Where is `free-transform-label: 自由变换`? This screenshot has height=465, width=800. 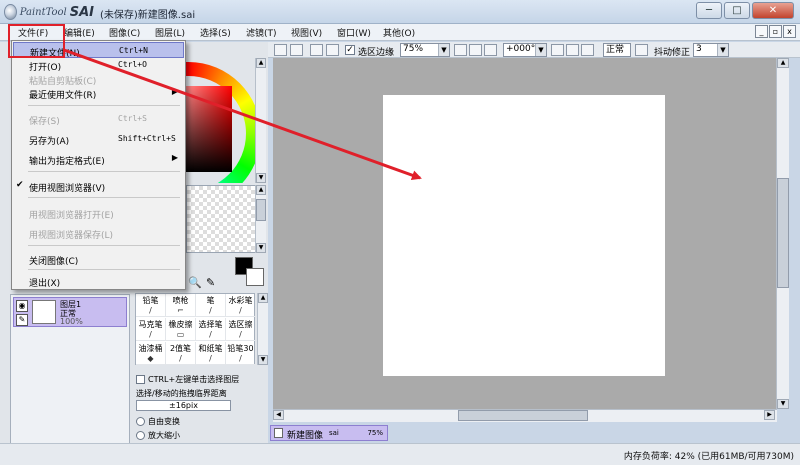 free-transform-label: 自由变换 is located at coordinates (164, 421).